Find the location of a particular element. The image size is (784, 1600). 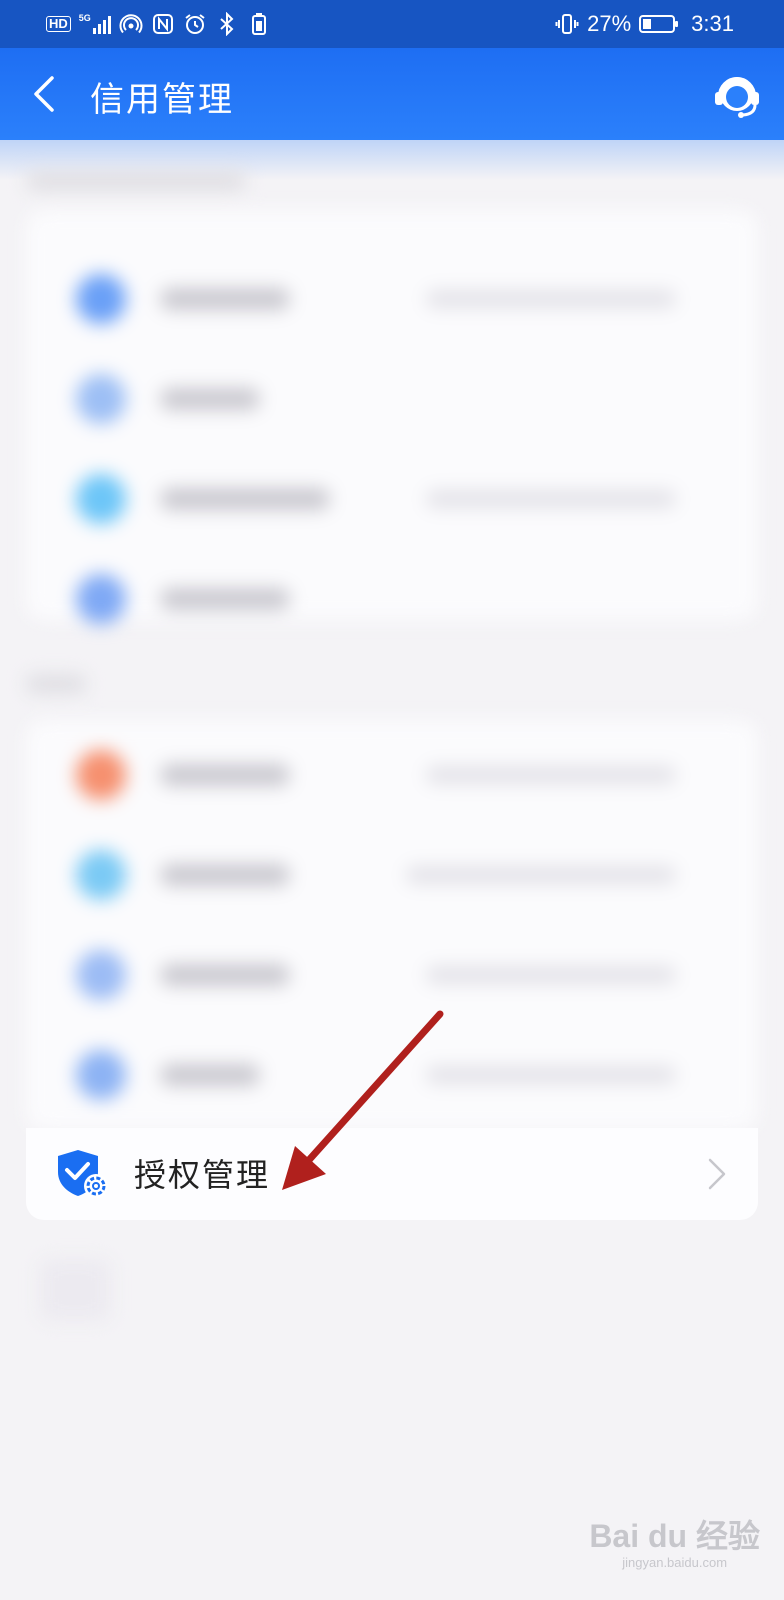

status-right: 27% 3:31 is located at coordinates (644, 24).